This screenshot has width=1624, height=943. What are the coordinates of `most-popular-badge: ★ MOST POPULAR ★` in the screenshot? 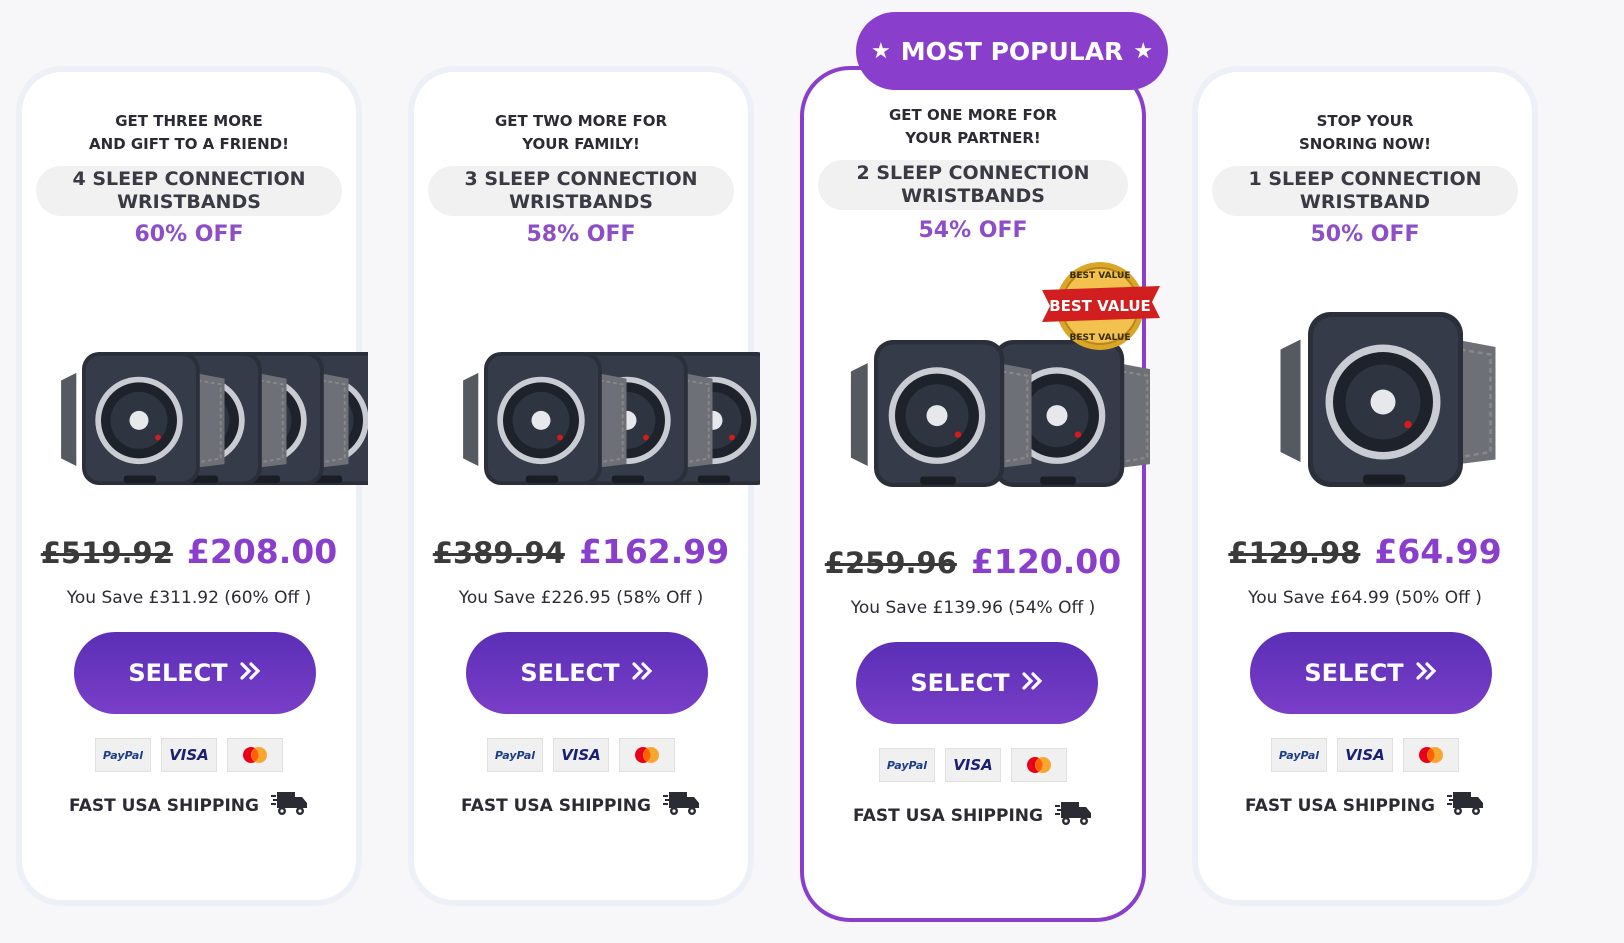 It's located at (1012, 51).